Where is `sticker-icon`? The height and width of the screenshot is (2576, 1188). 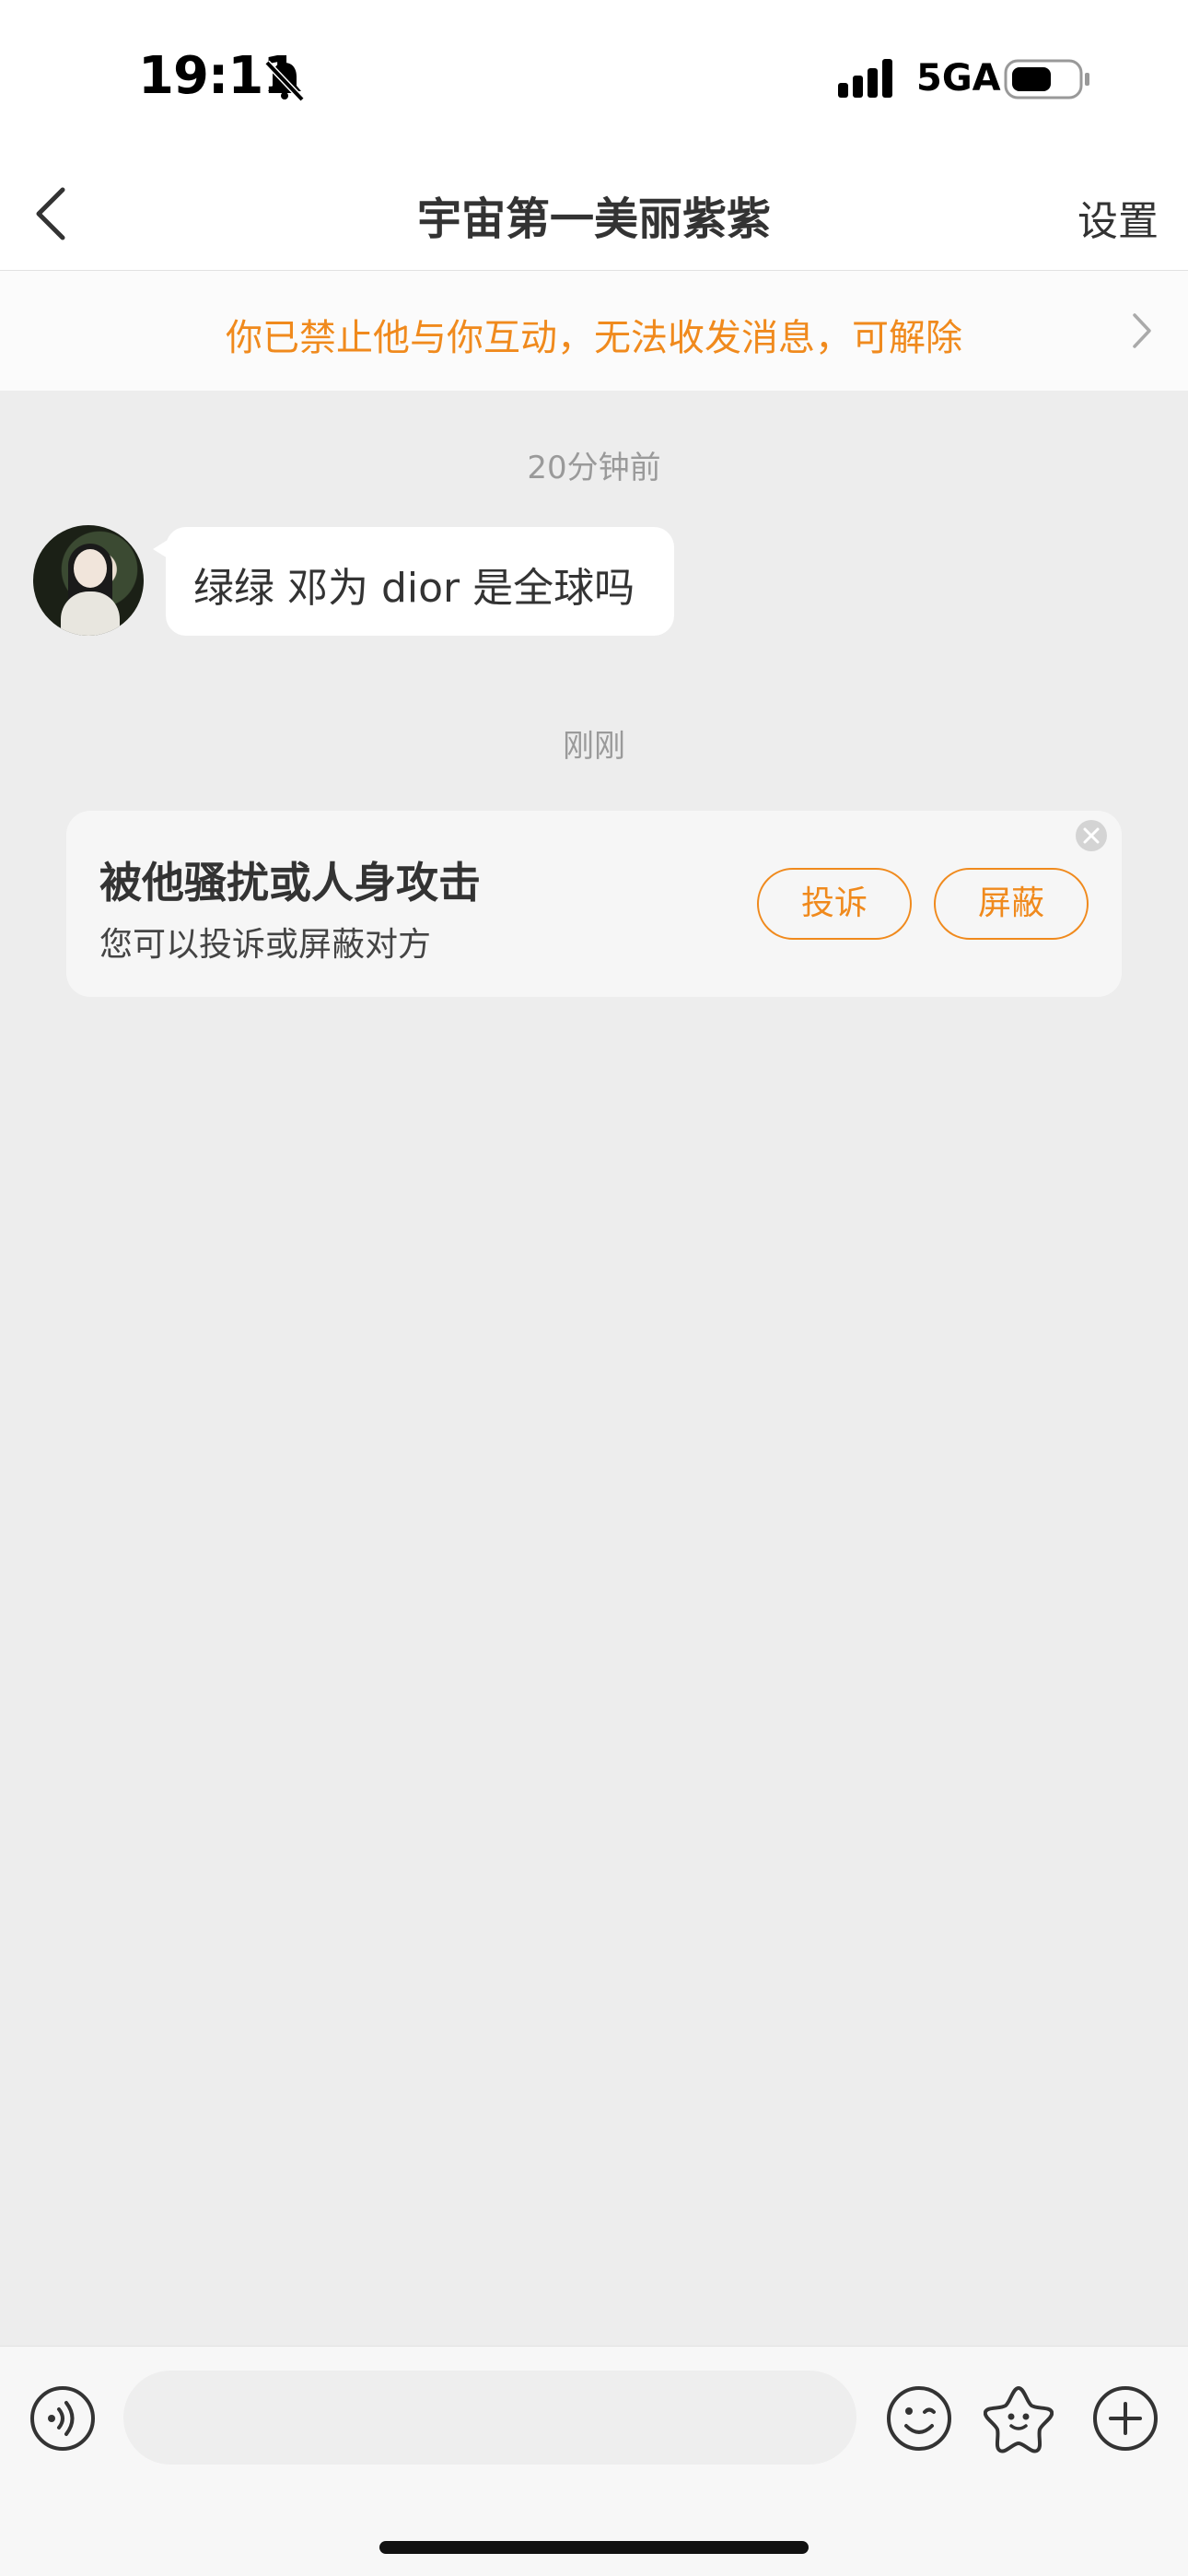
sticker-icon is located at coordinates (1019, 2418).